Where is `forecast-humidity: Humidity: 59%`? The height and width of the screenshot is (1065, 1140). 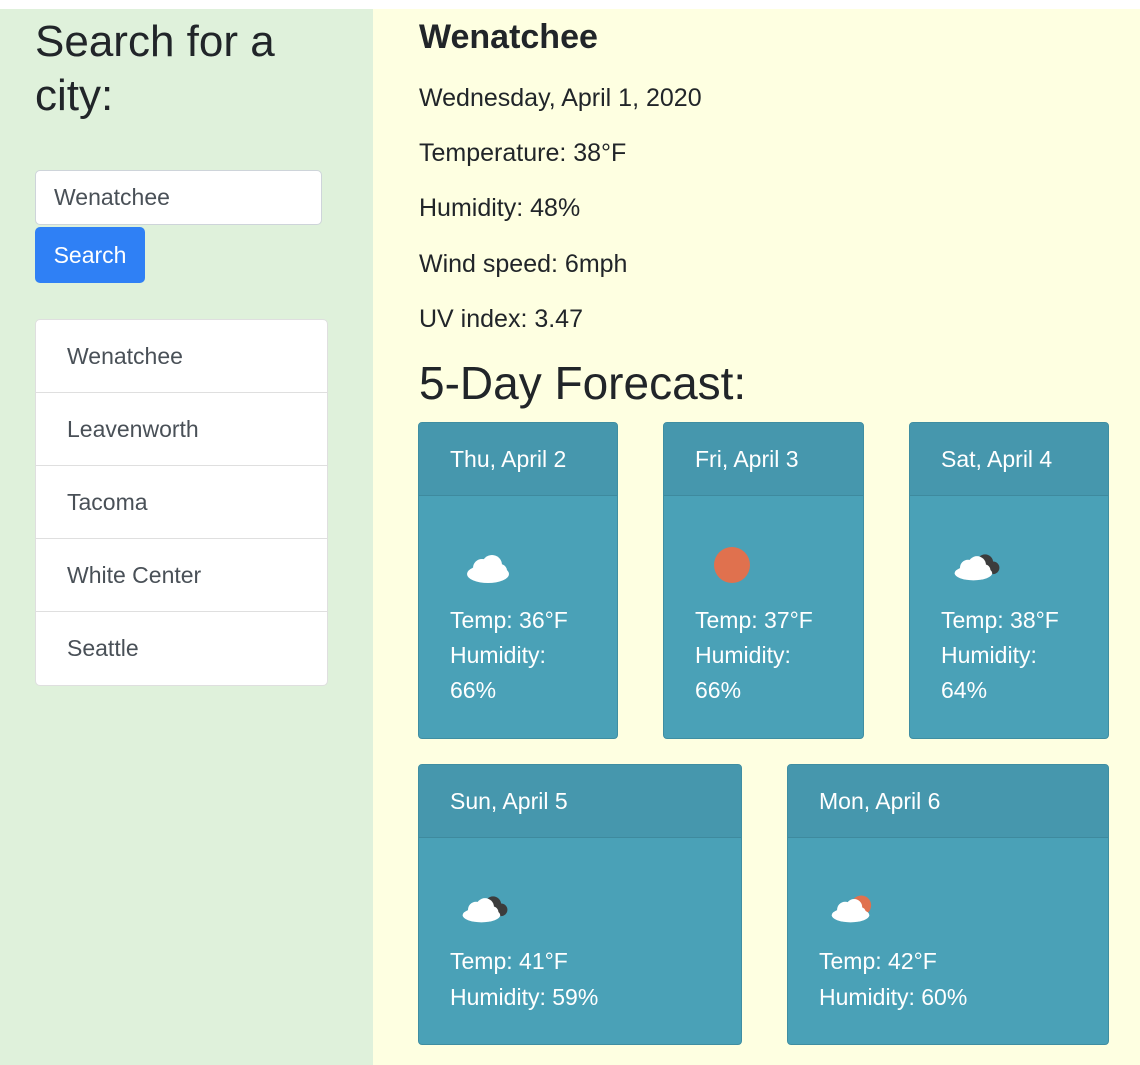 forecast-humidity: Humidity: 59% is located at coordinates (524, 997).